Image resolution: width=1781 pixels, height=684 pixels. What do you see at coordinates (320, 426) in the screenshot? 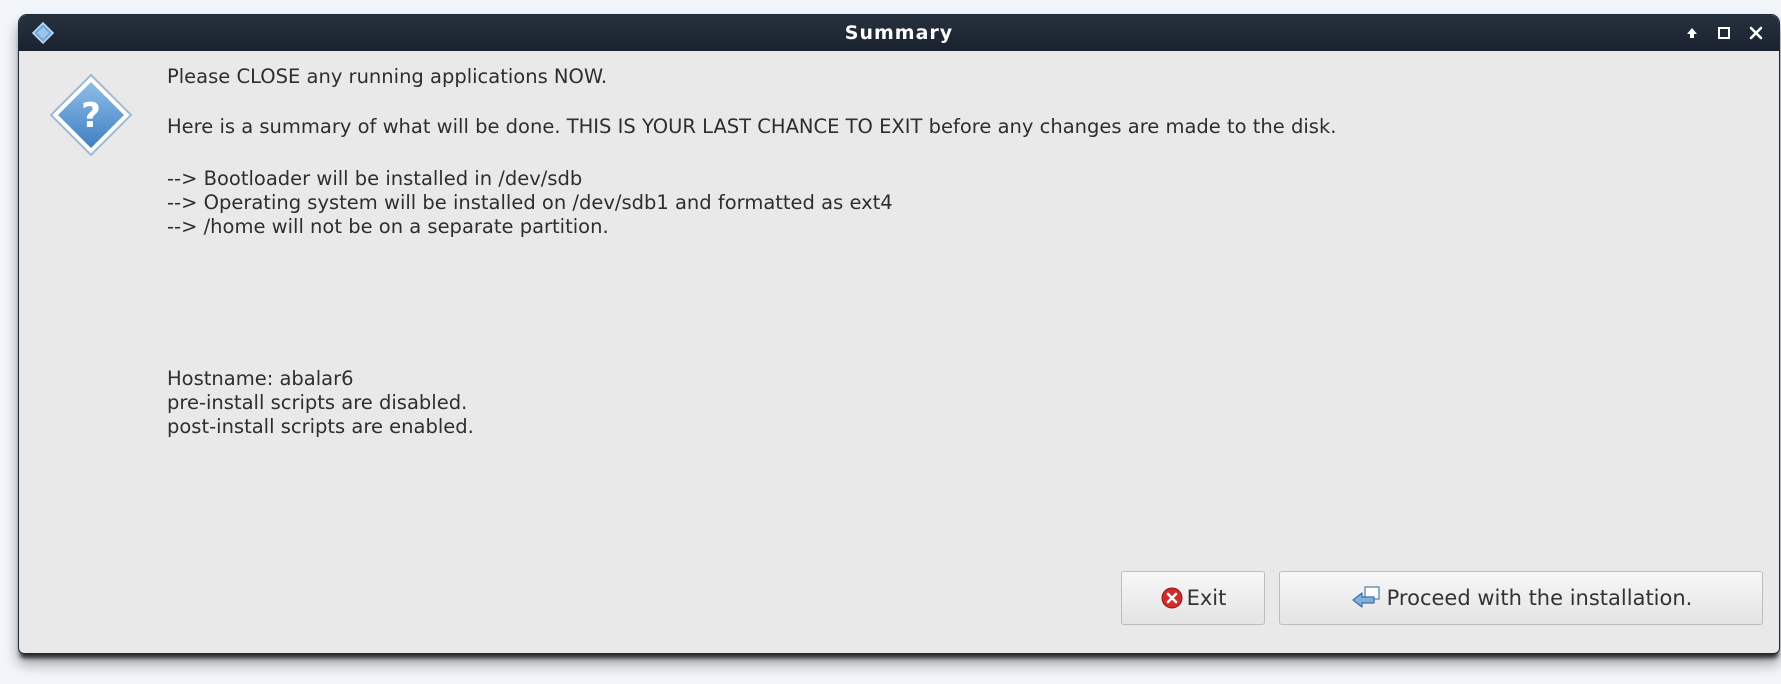
I see `post-install-status-text: post-install scripts are enabled.` at bounding box center [320, 426].